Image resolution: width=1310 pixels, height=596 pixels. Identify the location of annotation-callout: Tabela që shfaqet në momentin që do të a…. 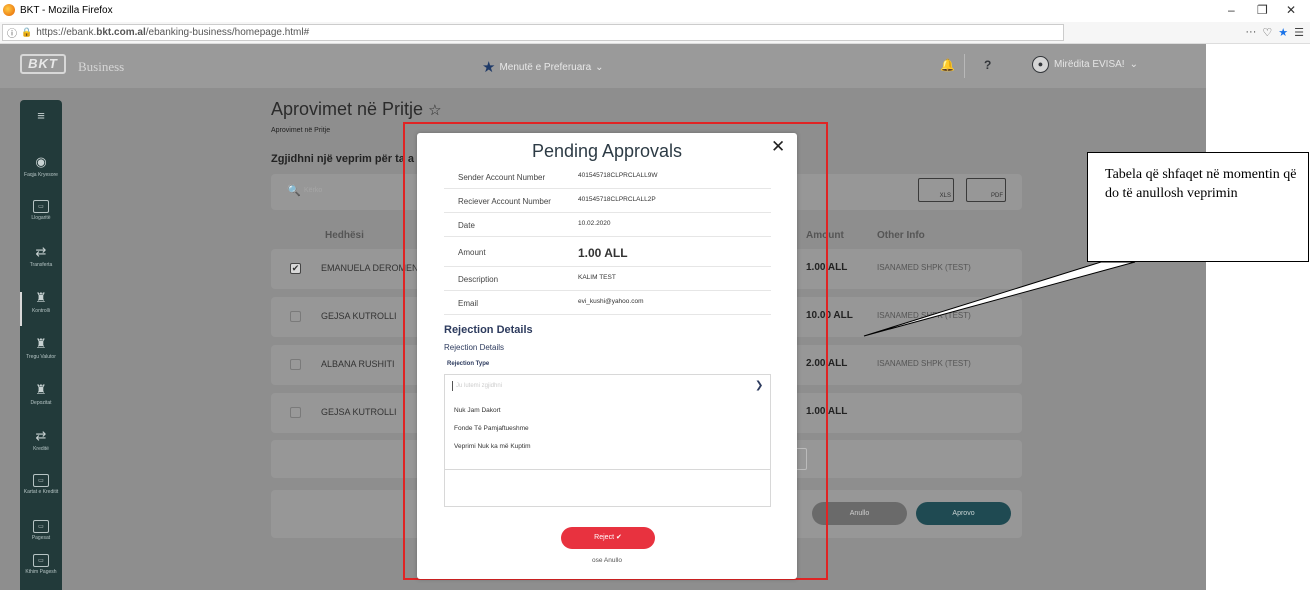
(1198, 207).